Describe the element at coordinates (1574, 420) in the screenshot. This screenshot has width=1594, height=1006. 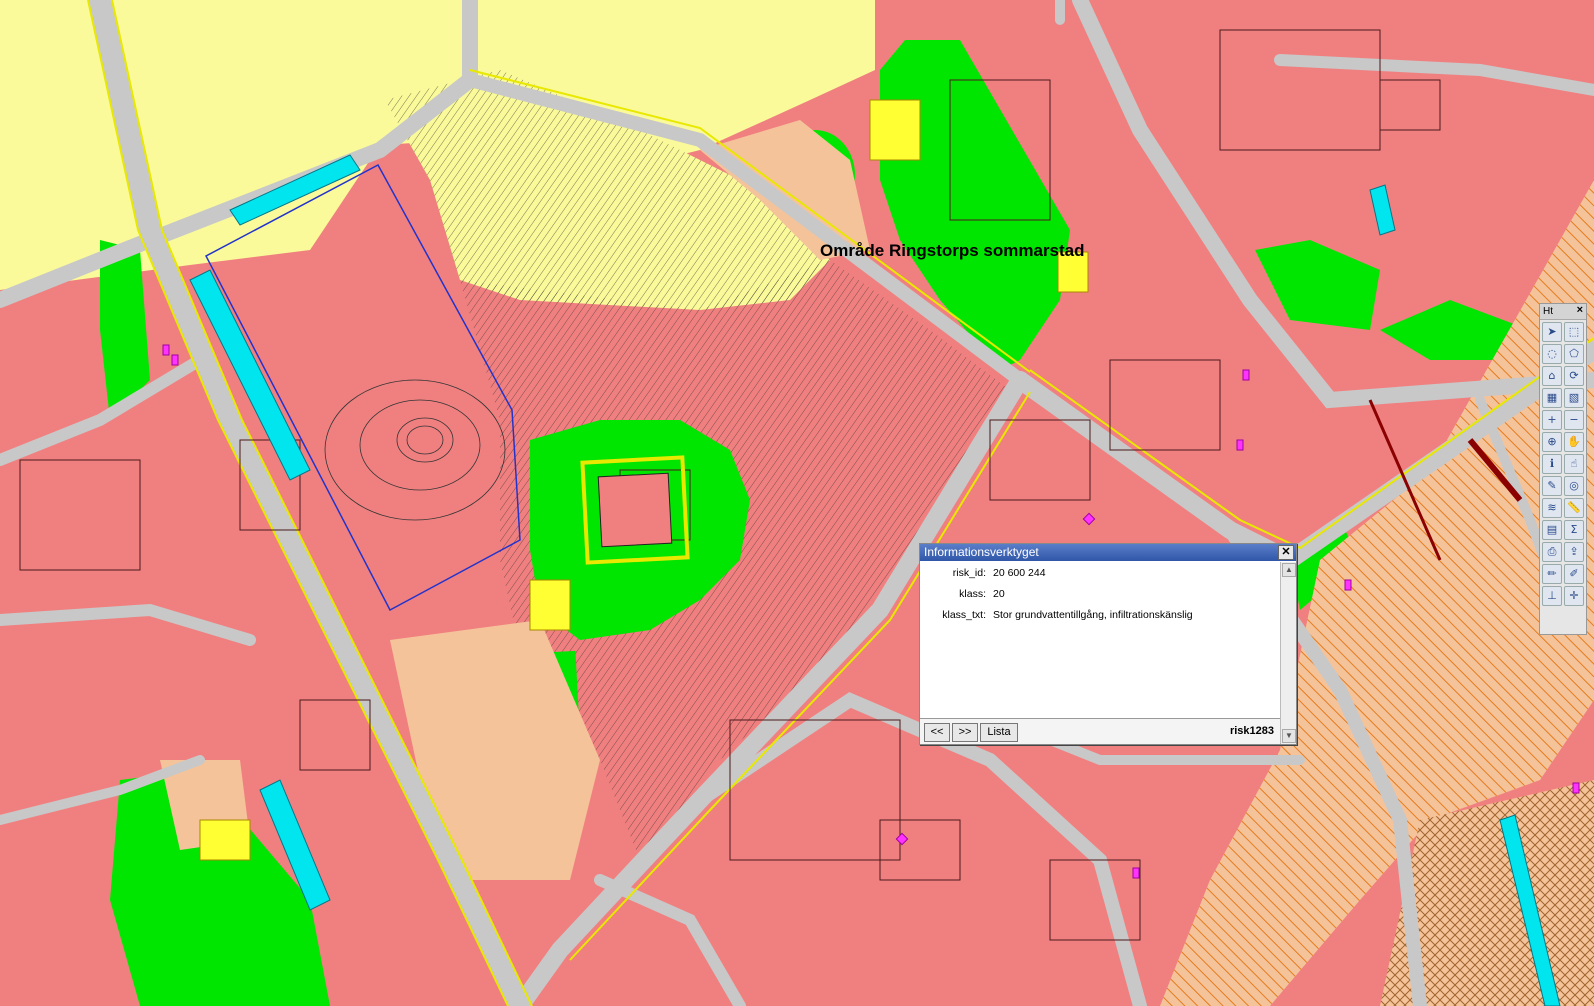
I see `zoom-out-icon: −` at that location.